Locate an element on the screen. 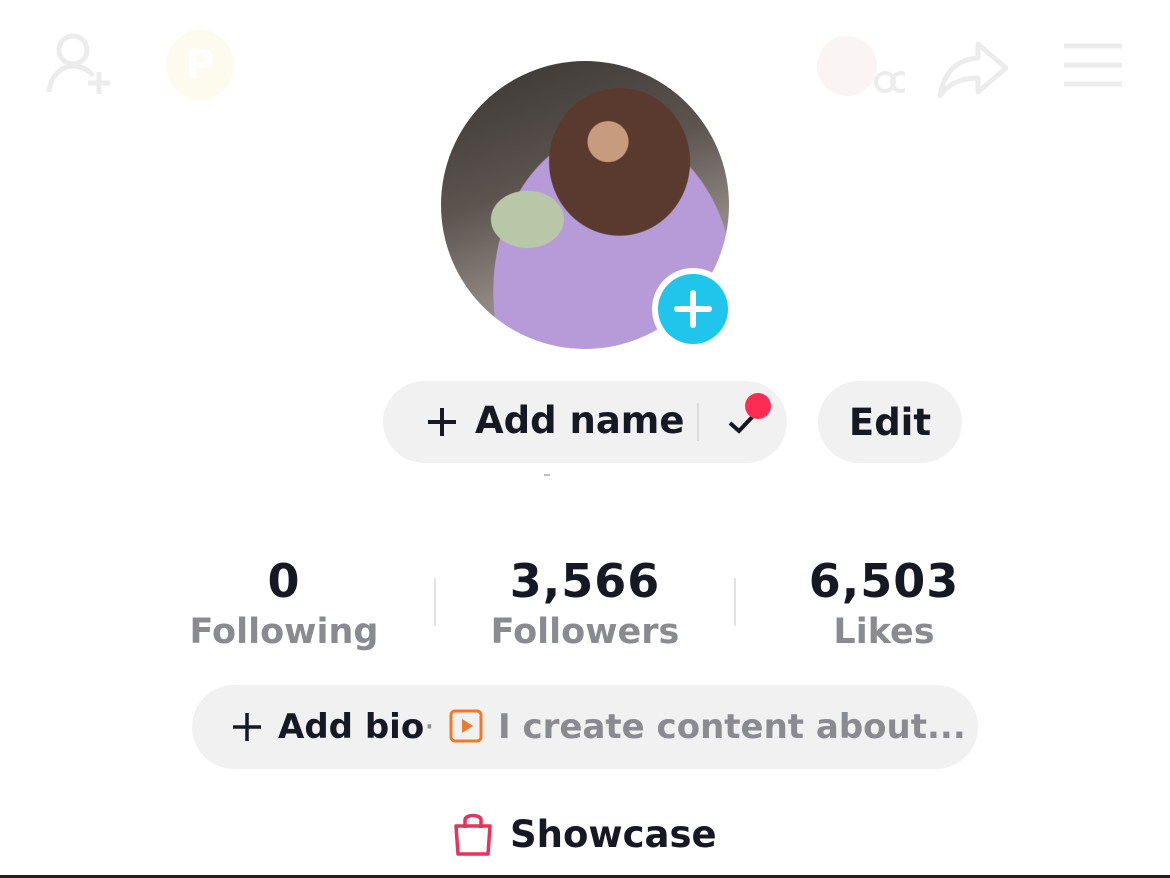  stat-likes: 6,503 Likes is located at coordinates (884, 605).